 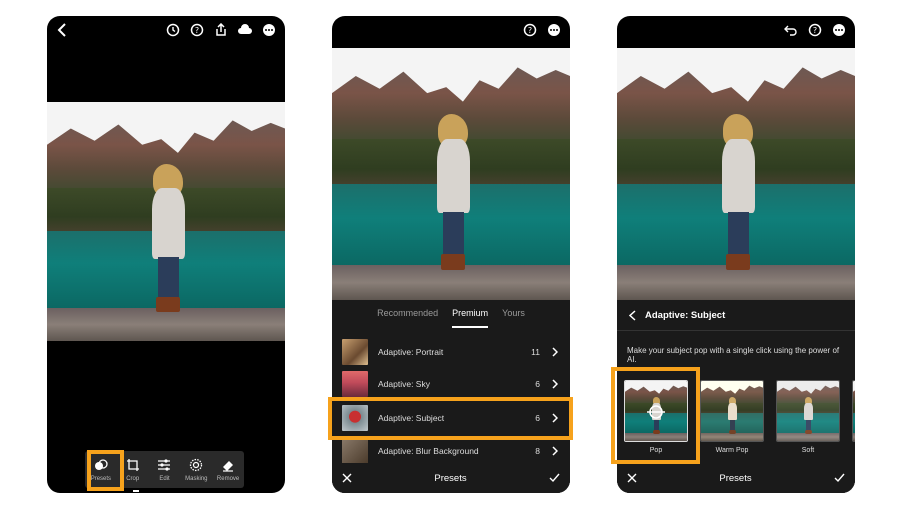 I want to click on share-icon, so click(x=221, y=30).